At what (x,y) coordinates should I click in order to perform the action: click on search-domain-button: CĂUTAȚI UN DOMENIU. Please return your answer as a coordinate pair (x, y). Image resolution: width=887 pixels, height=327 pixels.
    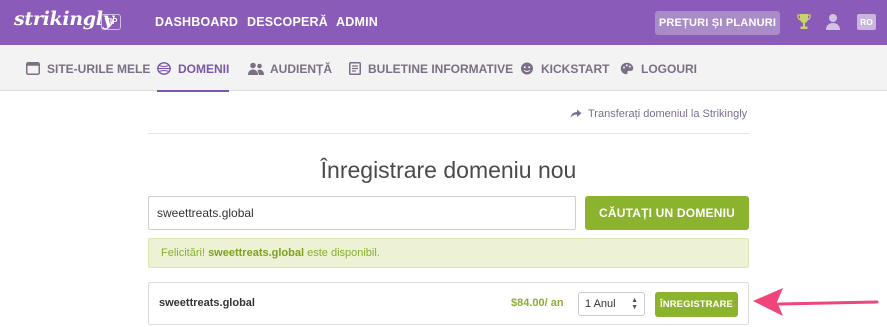
    Looking at the image, I should click on (667, 213).